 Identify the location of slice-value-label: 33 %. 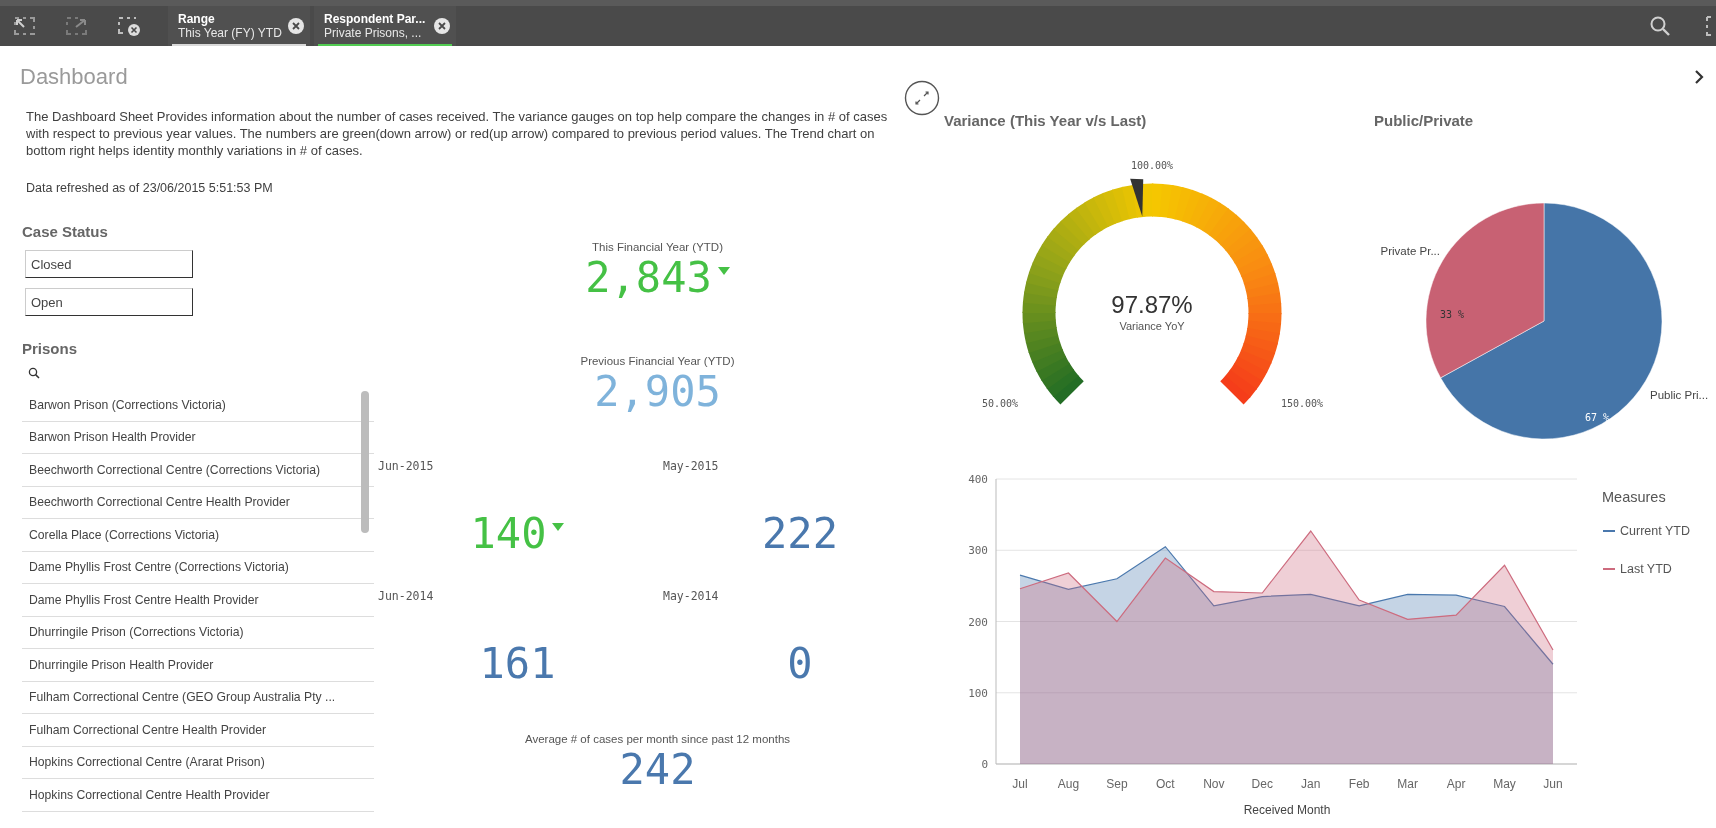
(1452, 314).